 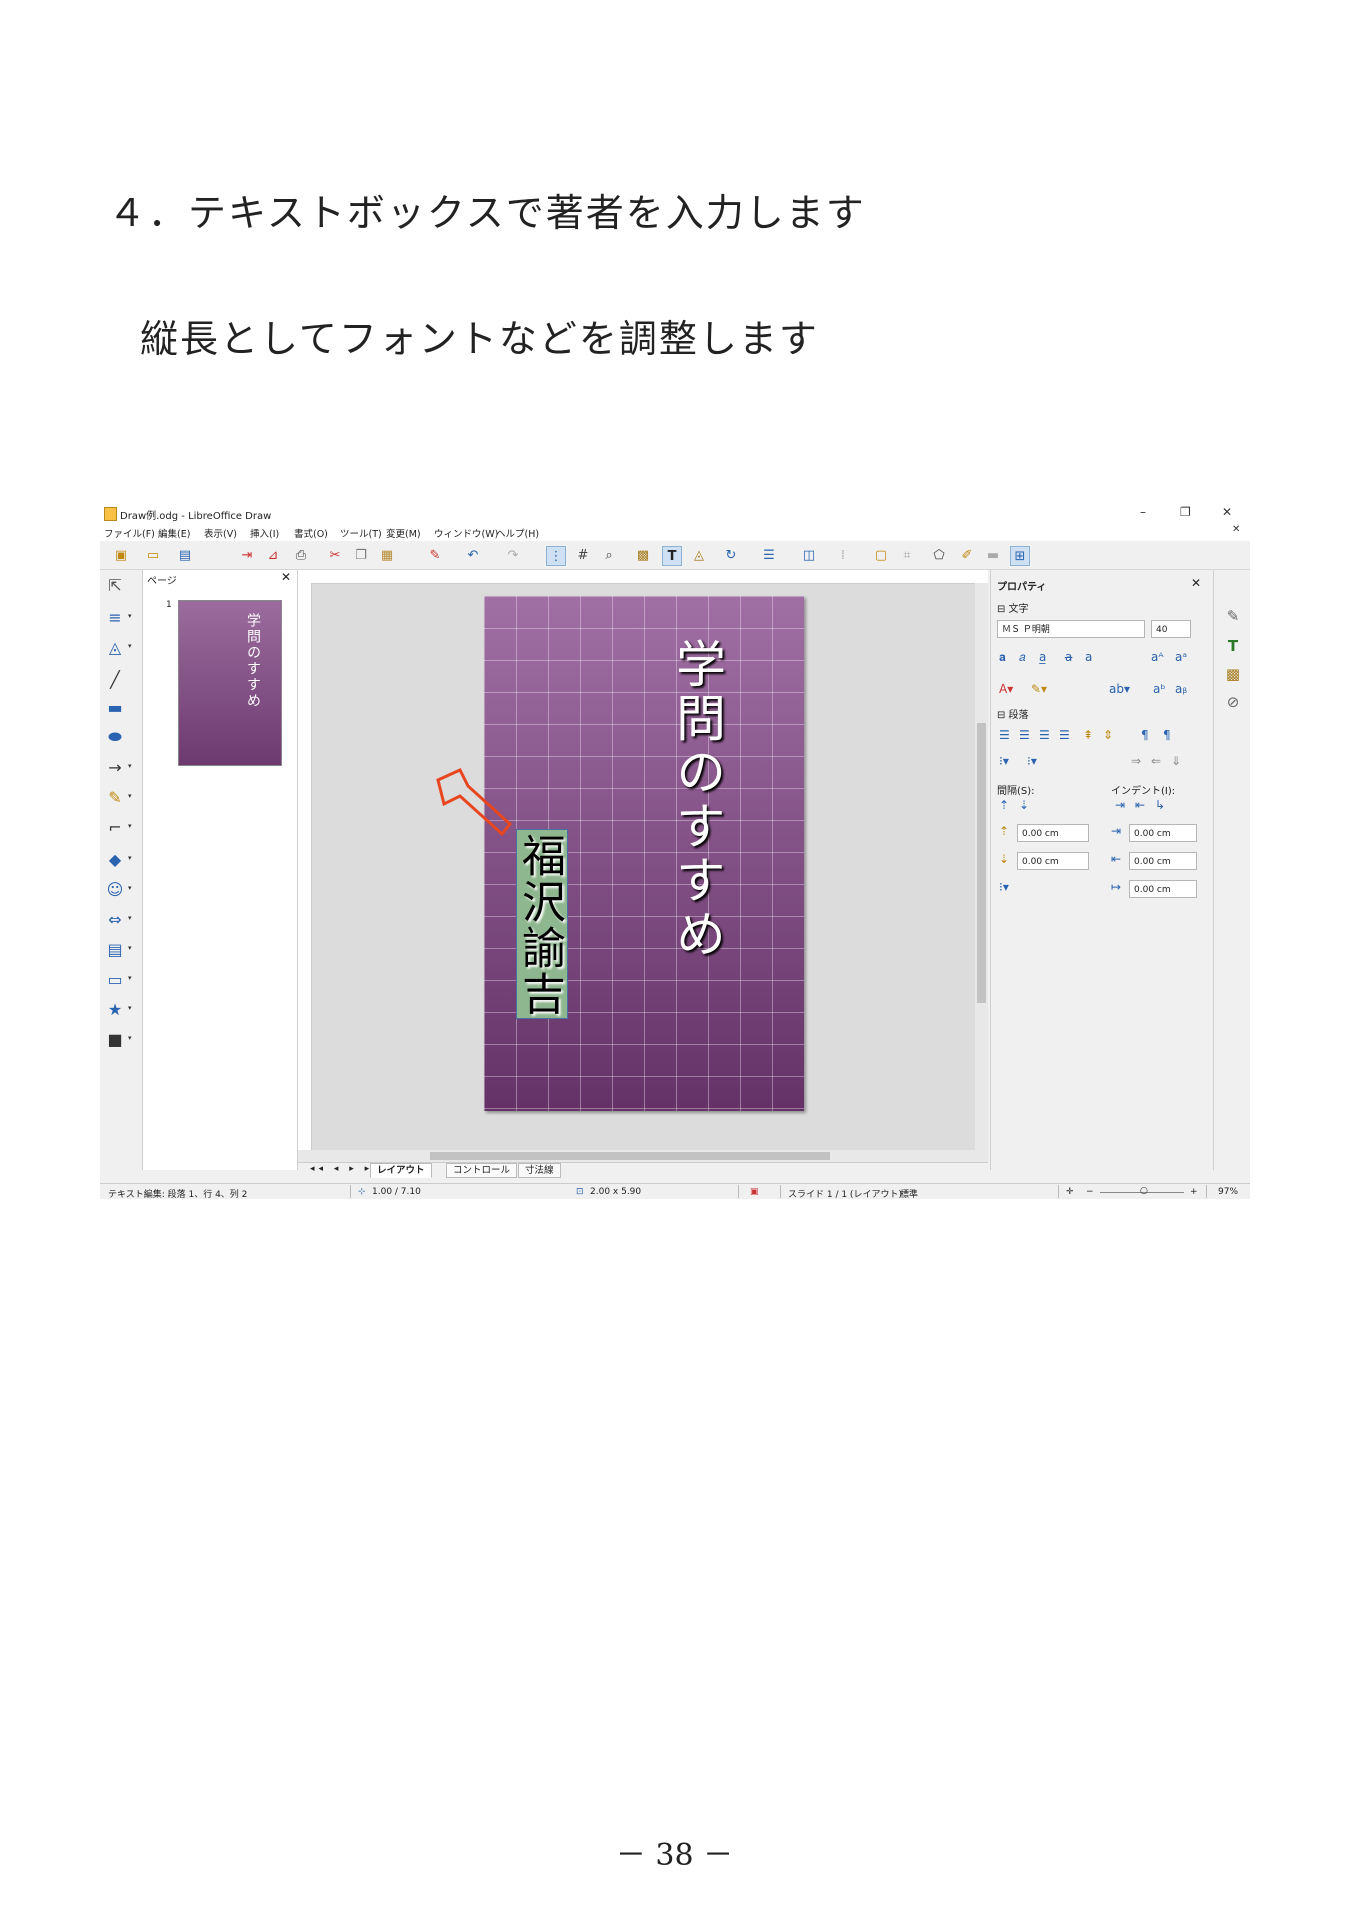 I want to click on open-folder-icon: ▭, so click(x=153, y=555).